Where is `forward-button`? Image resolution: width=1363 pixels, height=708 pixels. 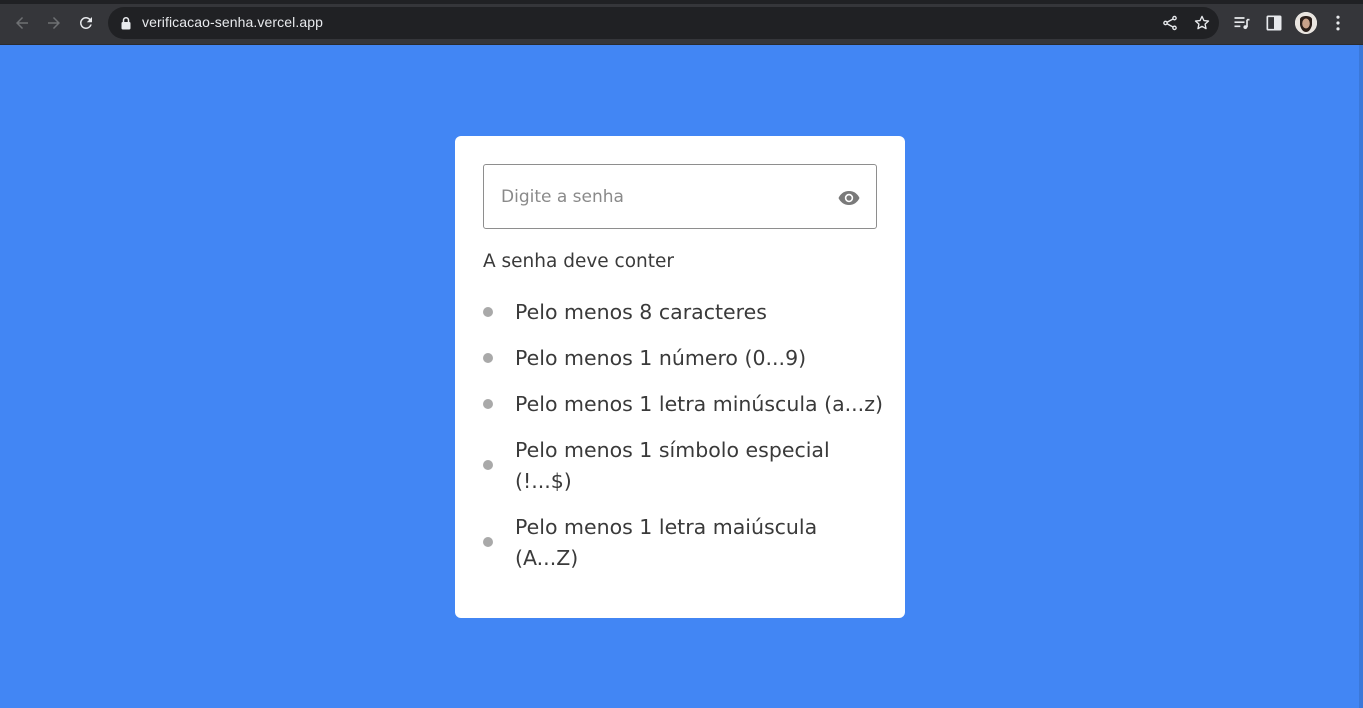 forward-button is located at coordinates (54, 23).